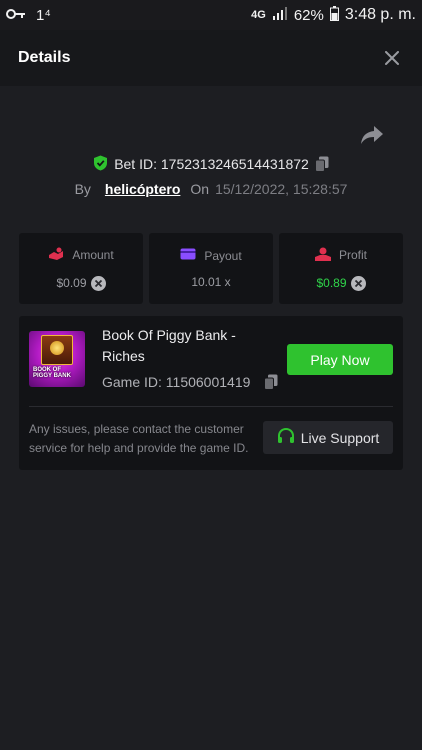 This screenshot has height=750, width=422. What do you see at coordinates (52, 376) in the screenshot?
I see `thumb-title-line2: PIGGY BANK` at bounding box center [52, 376].